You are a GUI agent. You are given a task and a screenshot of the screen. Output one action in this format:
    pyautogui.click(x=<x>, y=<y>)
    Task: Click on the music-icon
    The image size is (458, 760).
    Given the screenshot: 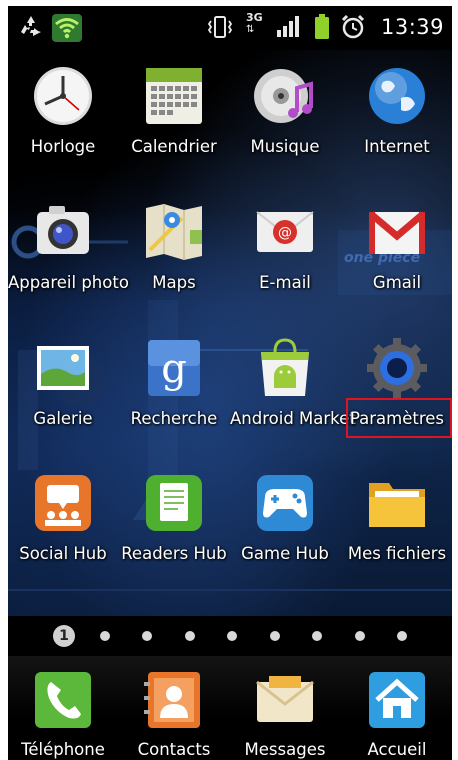 What is the action you would take?
    pyautogui.click(x=285, y=96)
    